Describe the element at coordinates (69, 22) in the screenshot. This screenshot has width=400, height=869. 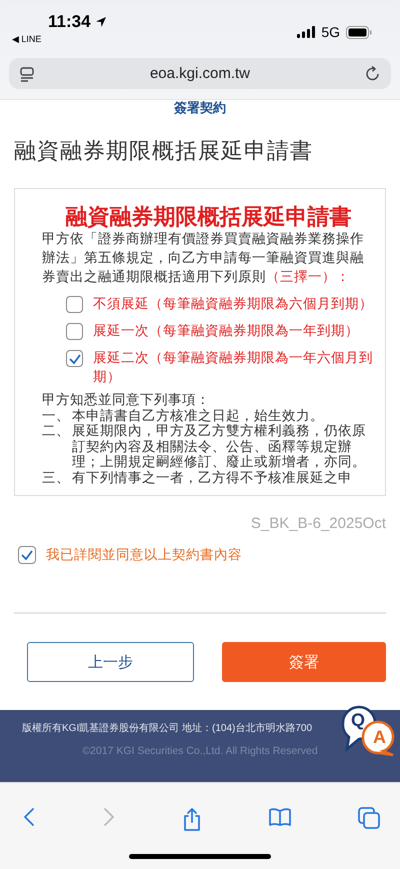
I see `clock: 11:34` at that location.